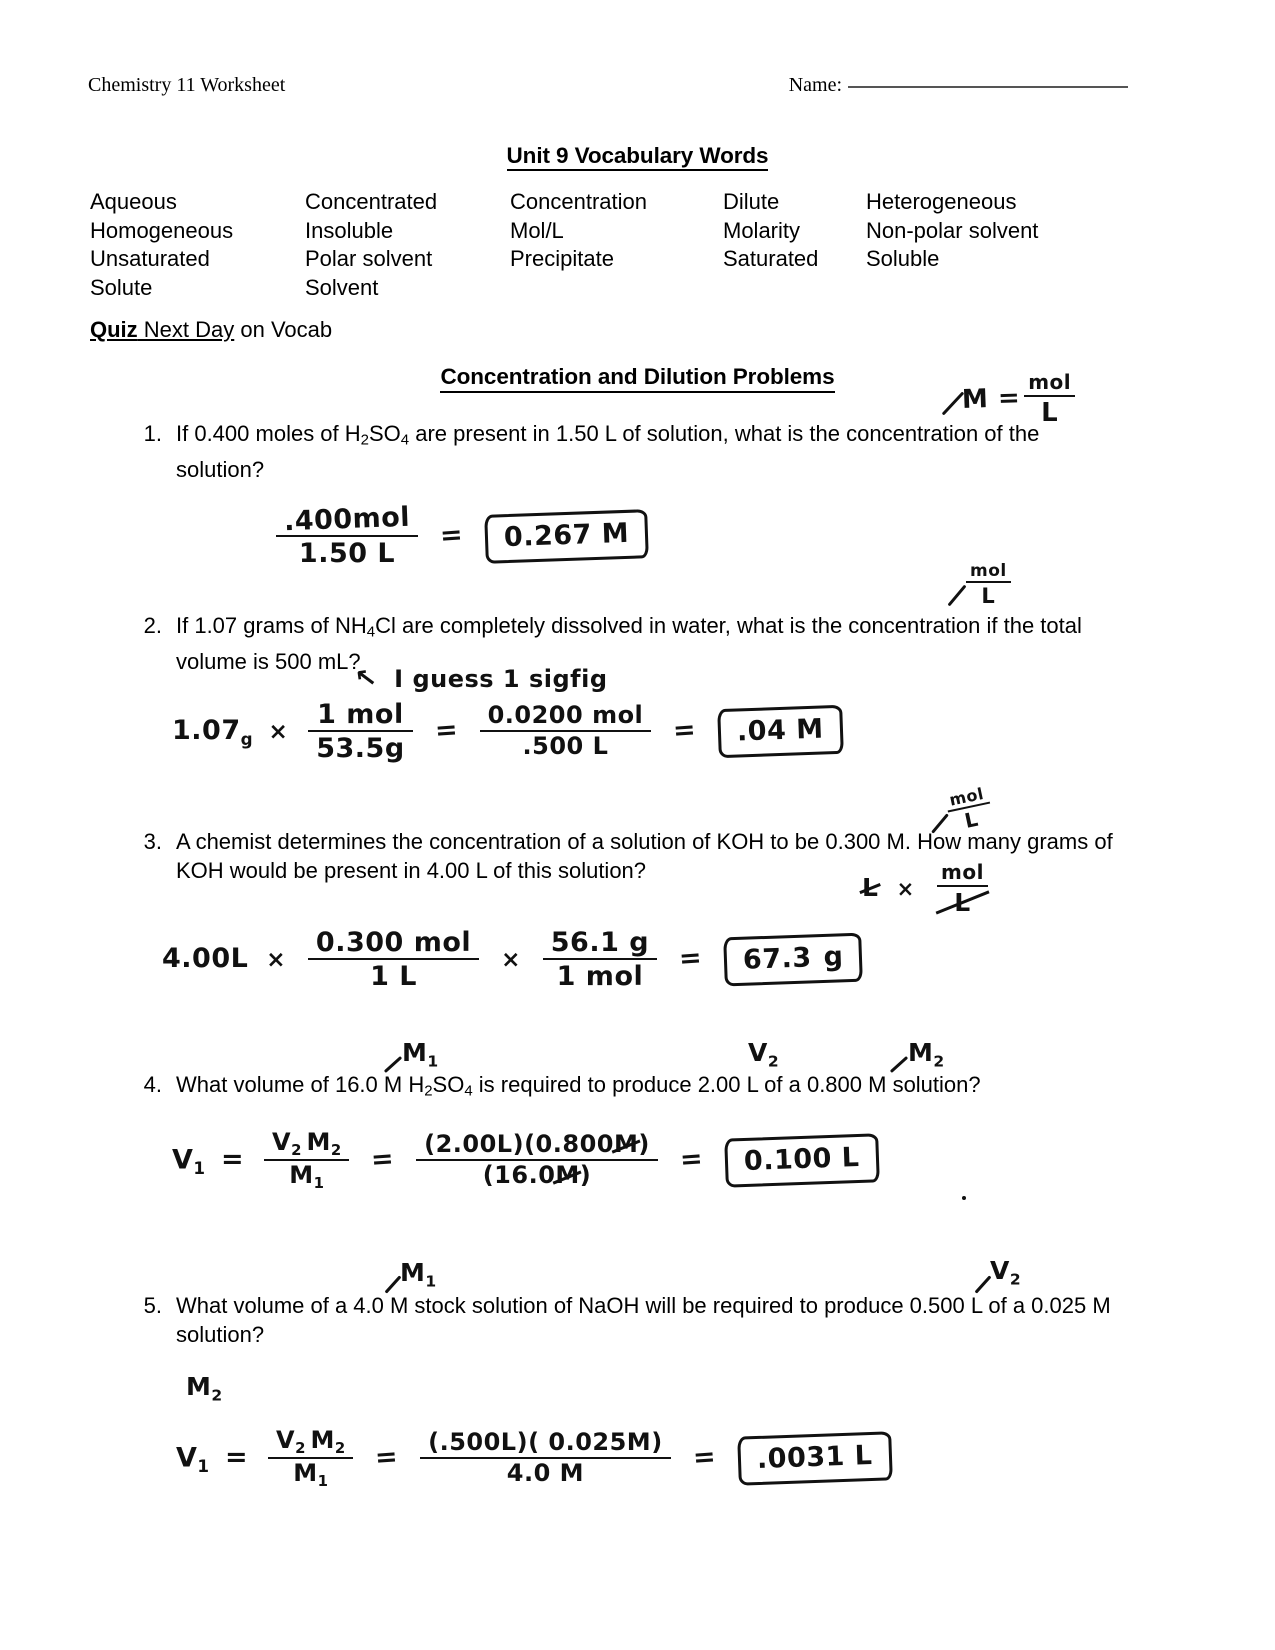 This screenshot has height=1650, width=1275. Describe the element at coordinates (988, 86) in the screenshot. I see `name-blank-line` at that location.